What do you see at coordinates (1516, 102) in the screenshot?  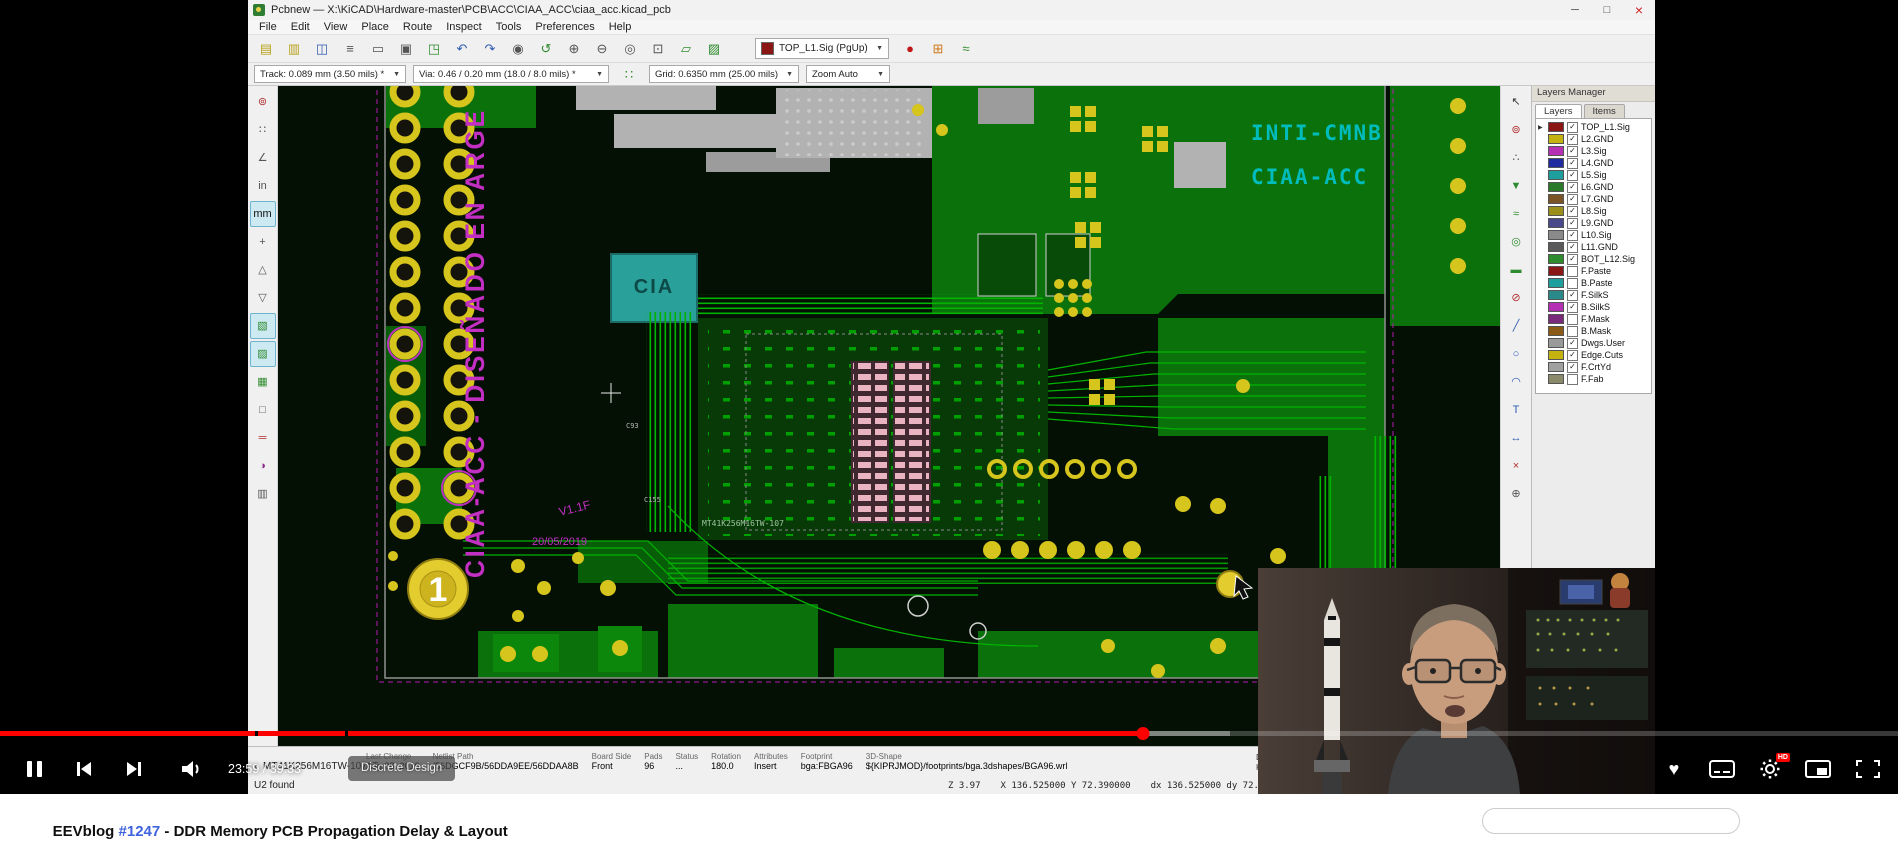 I see `select-tool-icon: ↖` at bounding box center [1516, 102].